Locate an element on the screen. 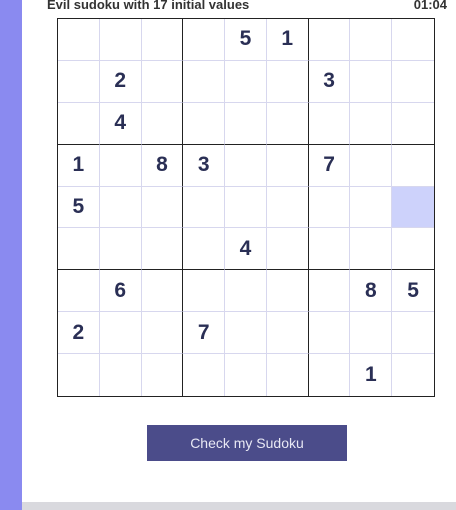 Image resolution: width=456 pixels, height=510 pixels. sudoku-cell-r9c9 is located at coordinates (413, 375).